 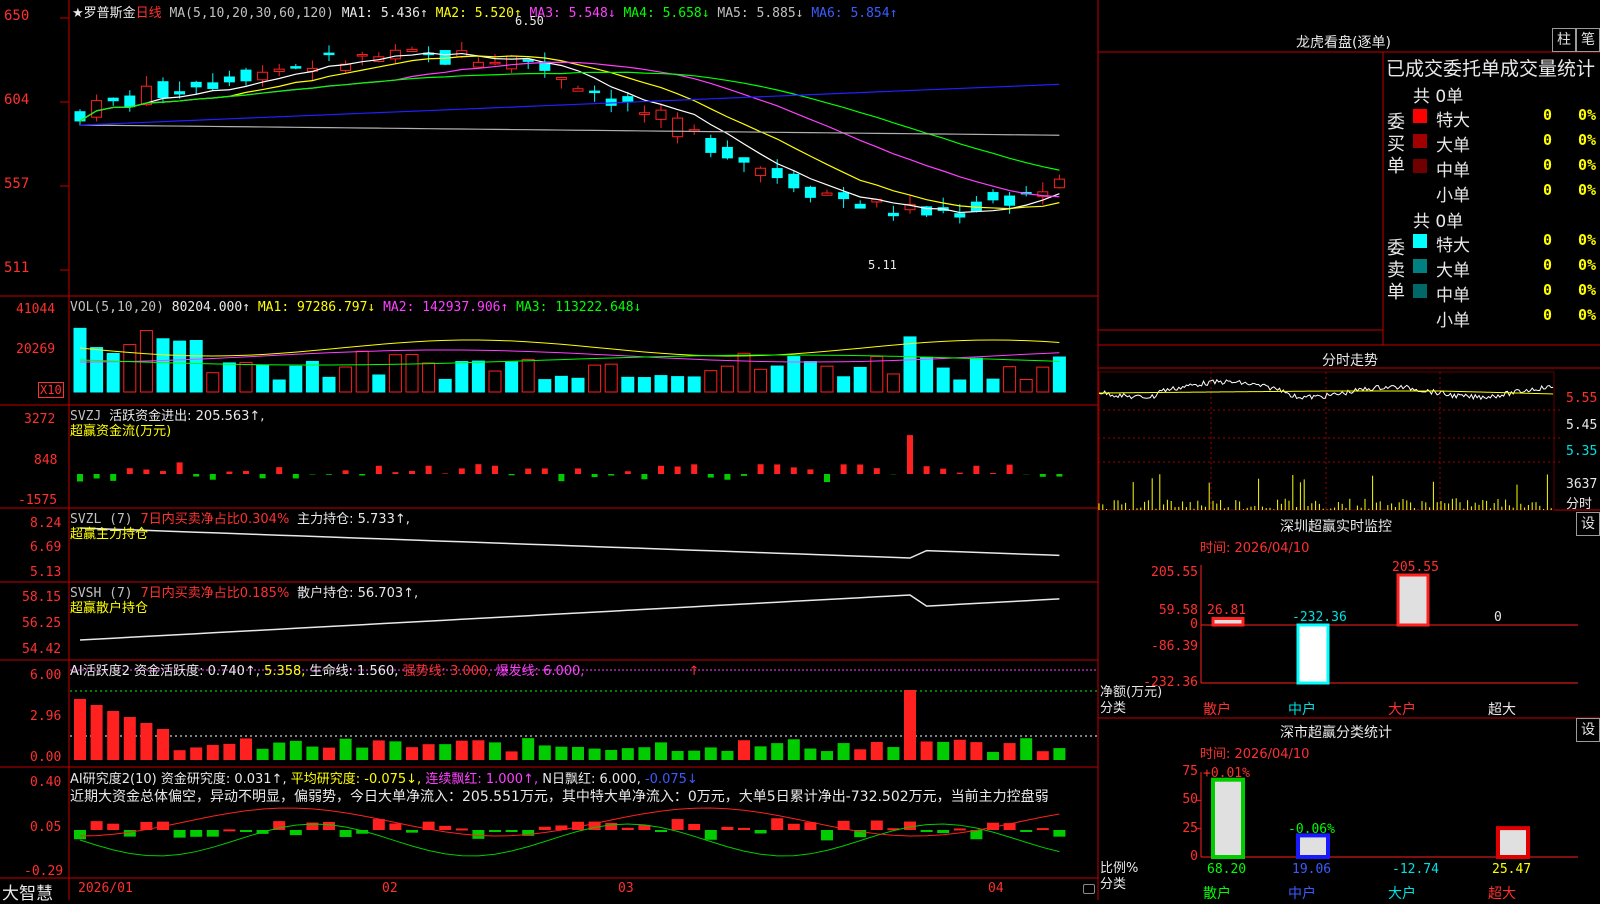 I want to click on stock-name: ★罗普斯金, so click(x=104, y=13).